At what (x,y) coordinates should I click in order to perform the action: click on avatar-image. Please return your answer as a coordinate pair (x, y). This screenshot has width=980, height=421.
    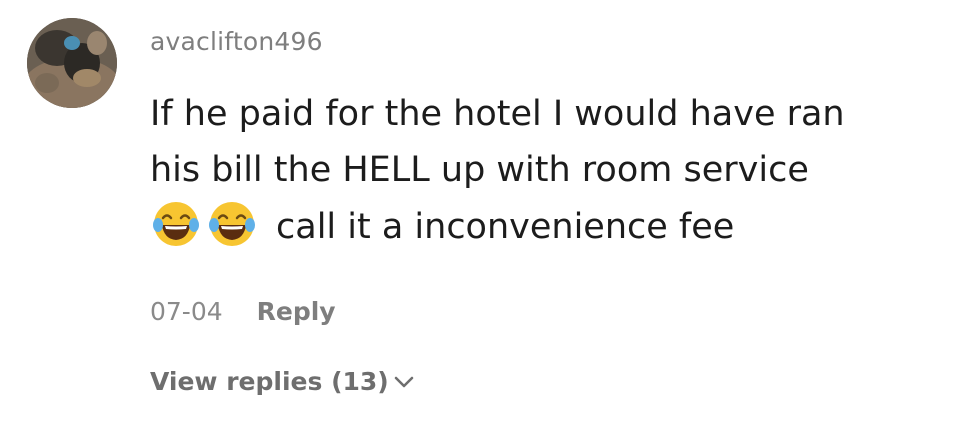
    Looking at the image, I should click on (72, 63).